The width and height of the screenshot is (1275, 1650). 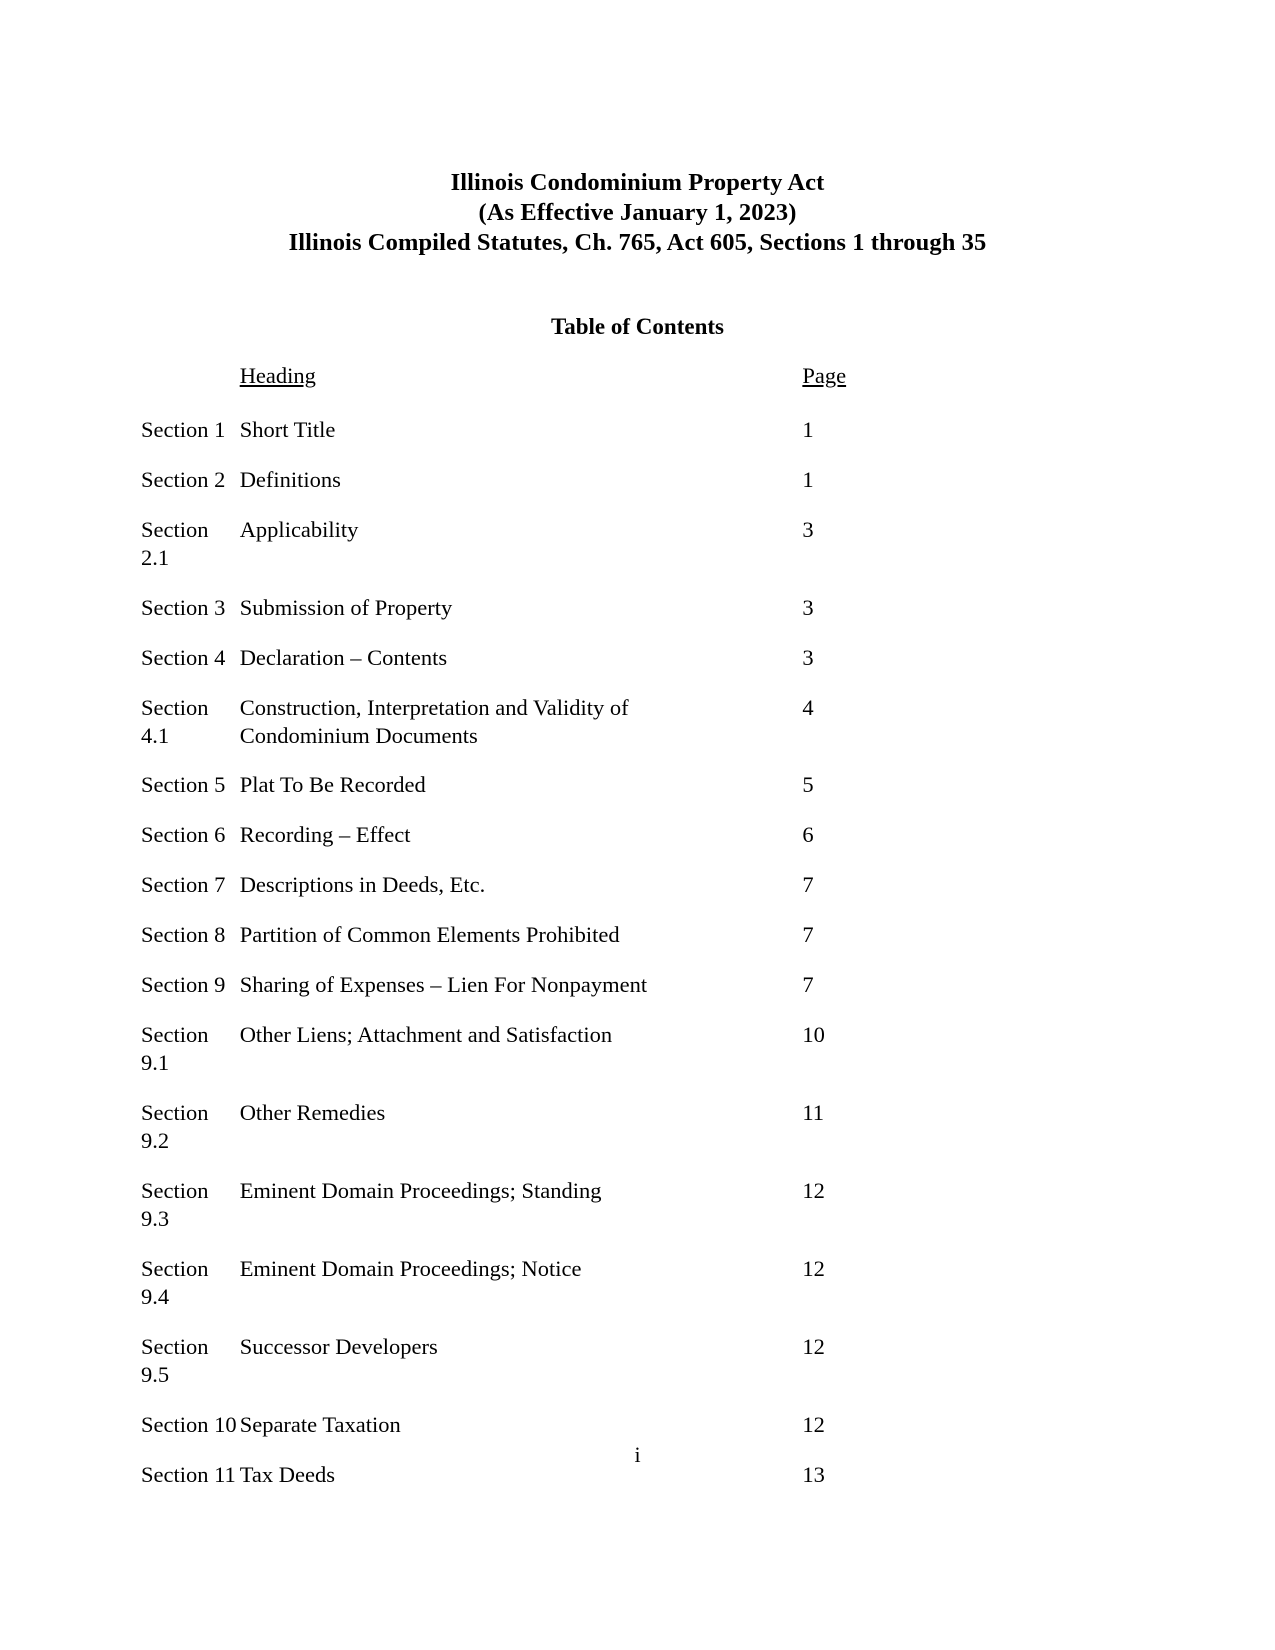 What do you see at coordinates (521, 846) in the screenshot?
I see `toc-heading-label: Recording – Effect` at bounding box center [521, 846].